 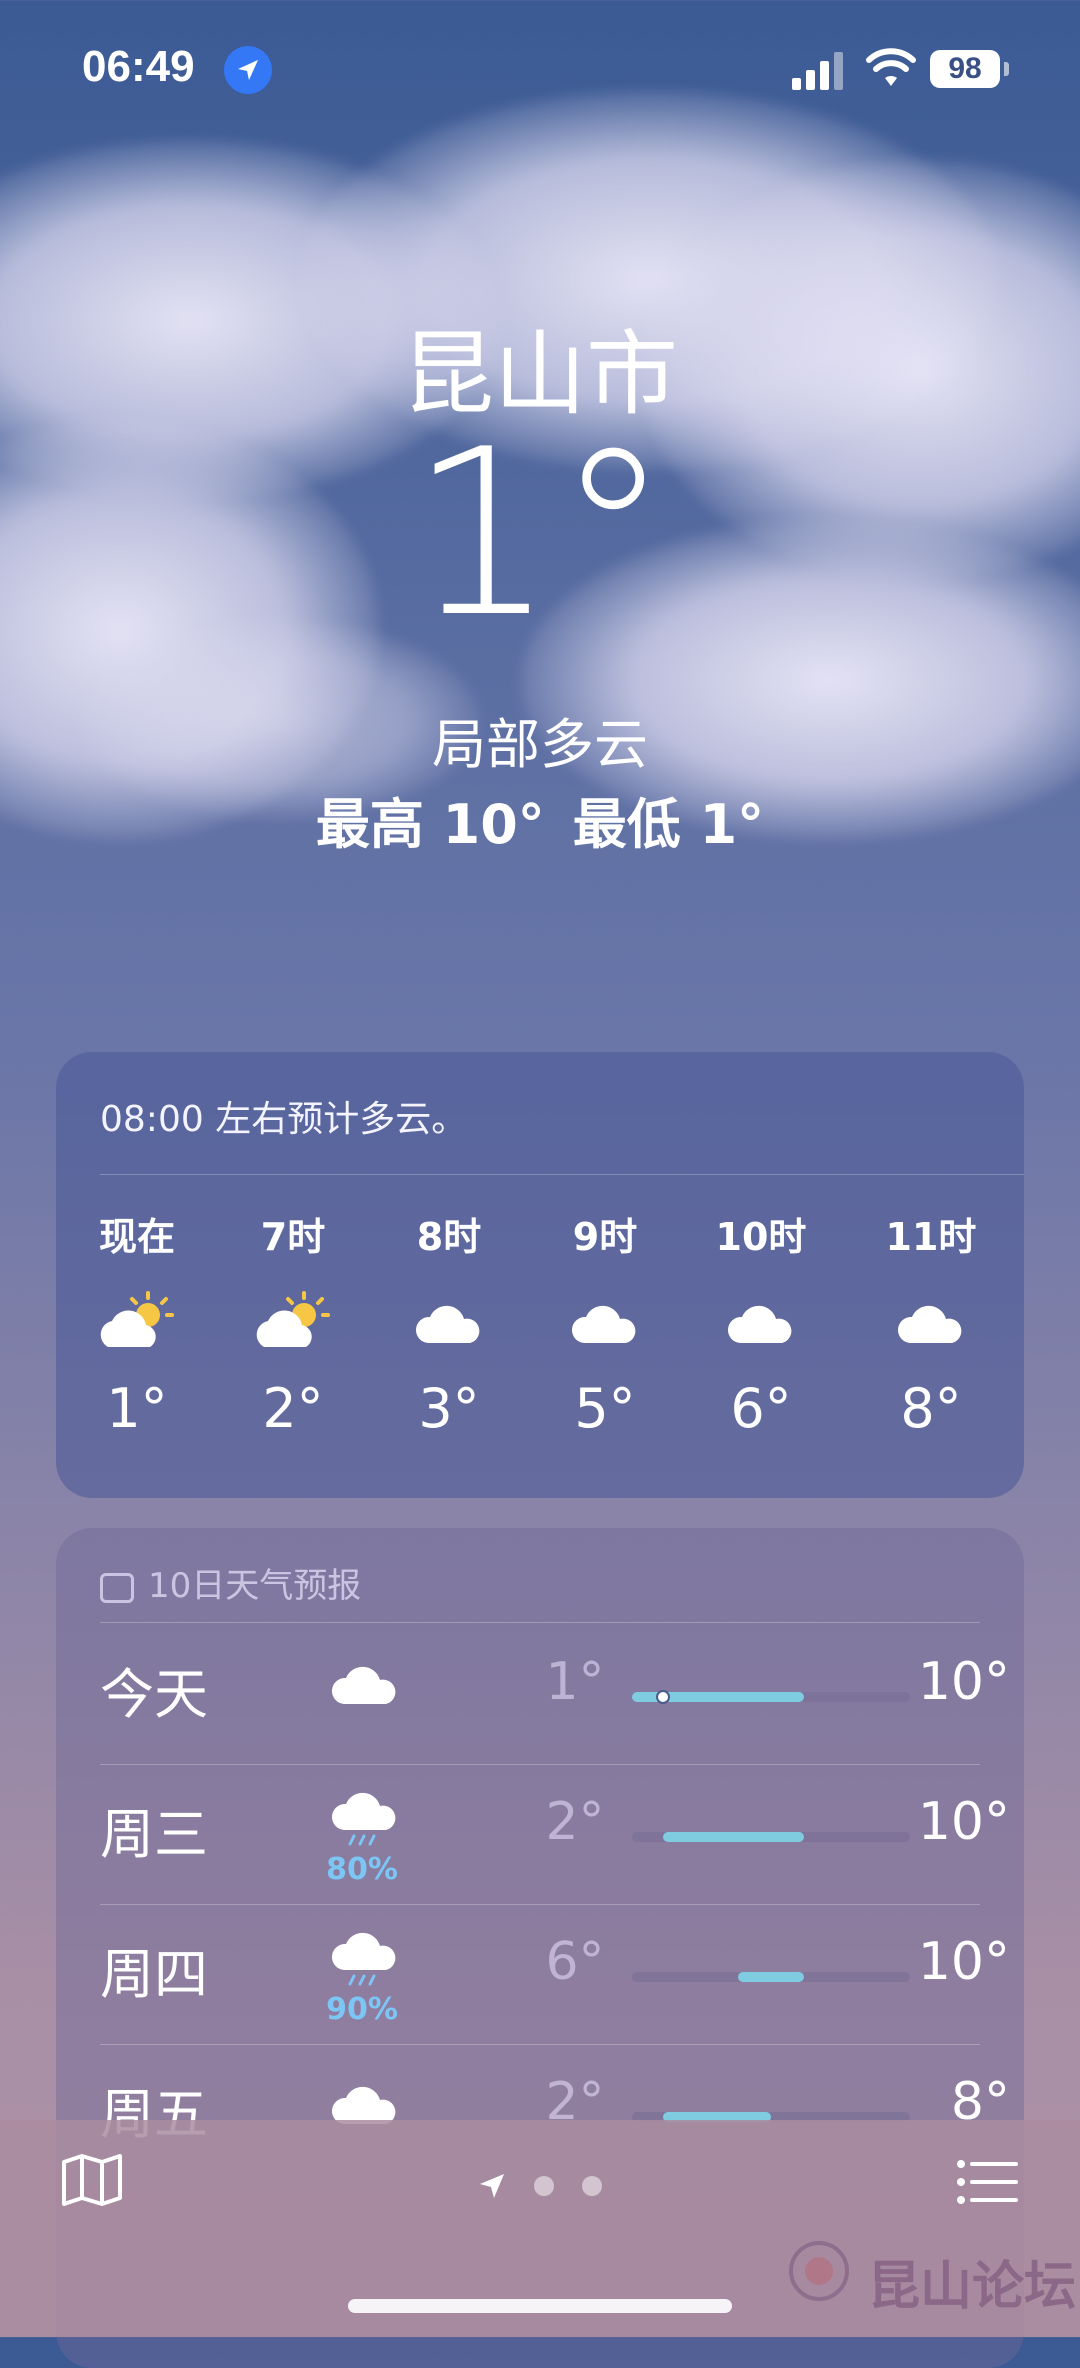 I want to click on high-low: 最高 10° 最低 1°, so click(x=540, y=819).